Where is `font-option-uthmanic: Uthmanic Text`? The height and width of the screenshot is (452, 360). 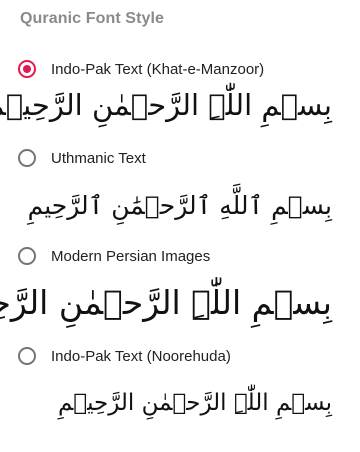
font-option-uthmanic: Uthmanic Text is located at coordinates (183, 158).